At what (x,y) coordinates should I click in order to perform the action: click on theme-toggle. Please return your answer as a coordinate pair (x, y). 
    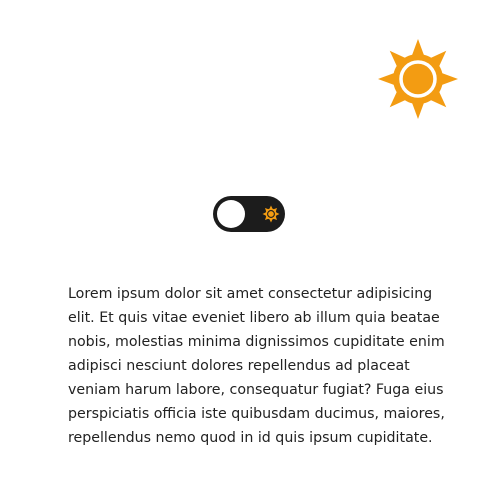
    Looking at the image, I should click on (249, 214).